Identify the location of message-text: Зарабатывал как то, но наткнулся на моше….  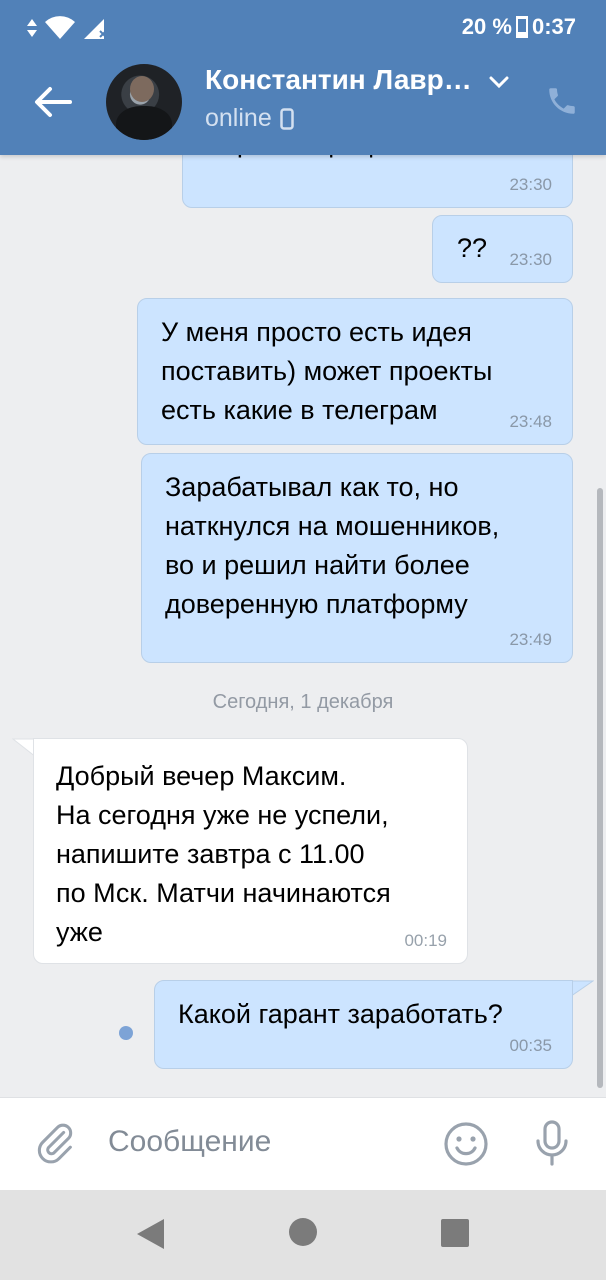
(332, 545).